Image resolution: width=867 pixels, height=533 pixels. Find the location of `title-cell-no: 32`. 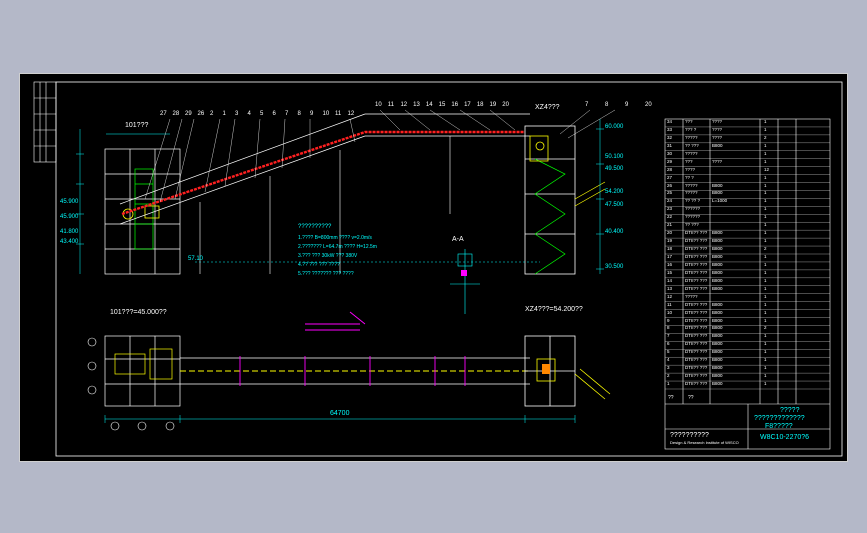

title-cell-no: 32 is located at coordinates (670, 137).